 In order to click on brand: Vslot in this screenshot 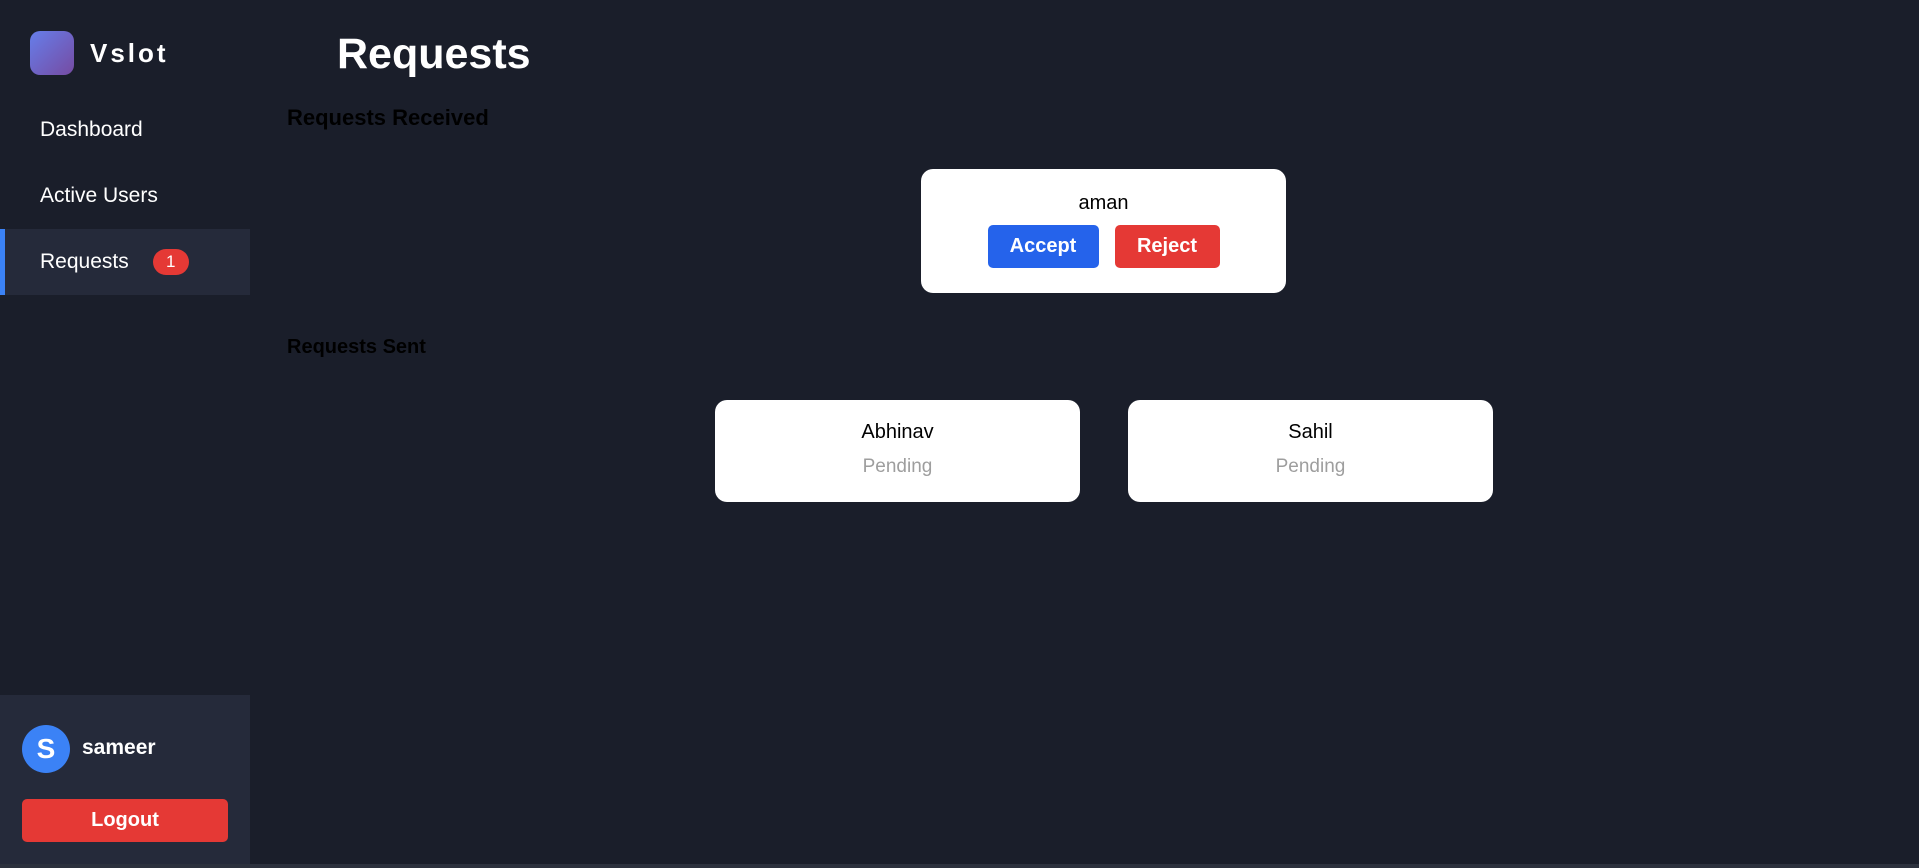, I will do `click(99, 53)`.